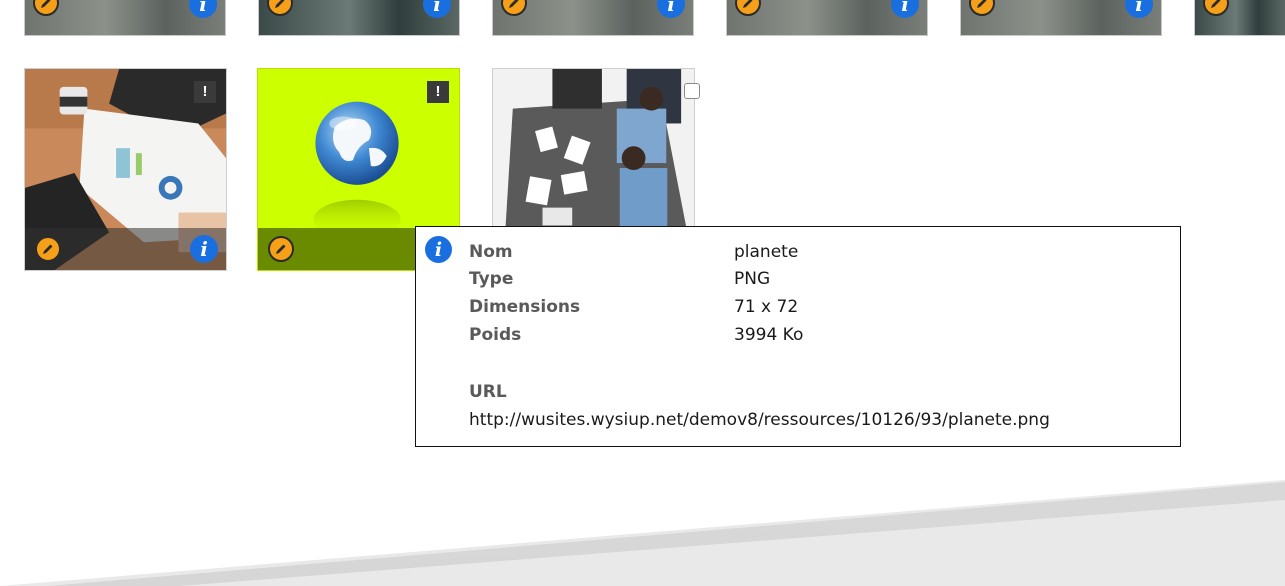 Image resolution: width=1285 pixels, height=586 pixels. What do you see at coordinates (491, 252) in the screenshot?
I see `field-label-nom: Nom` at bounding box center [491, 252].